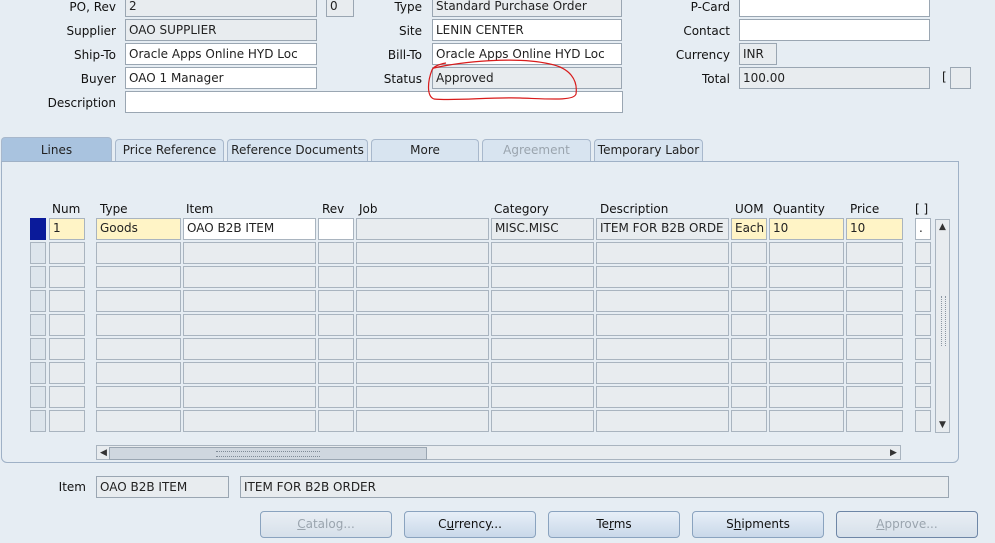 This screenshot has height=543, width=995. Describe the element at coordinates (923, 229) in the screenshot. I see `cell-flex: .` at that location.